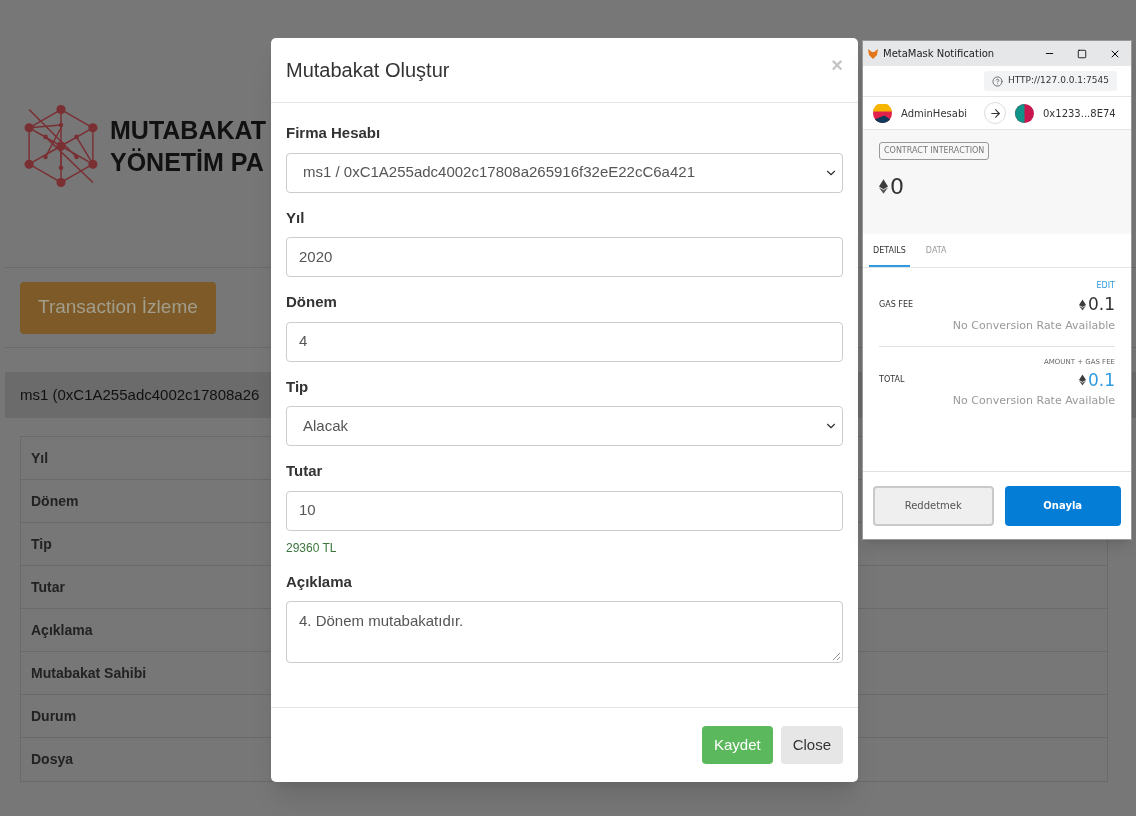 Image resolution: width=1136 pixels, height=816 pixels. What do you see at coordinates (564, 172) in the screenshot?
I see `select-field: ms1 / 0xC1A255adc4002c17808a265916f32eE22cC6a421` at bounding box center [564, 172].